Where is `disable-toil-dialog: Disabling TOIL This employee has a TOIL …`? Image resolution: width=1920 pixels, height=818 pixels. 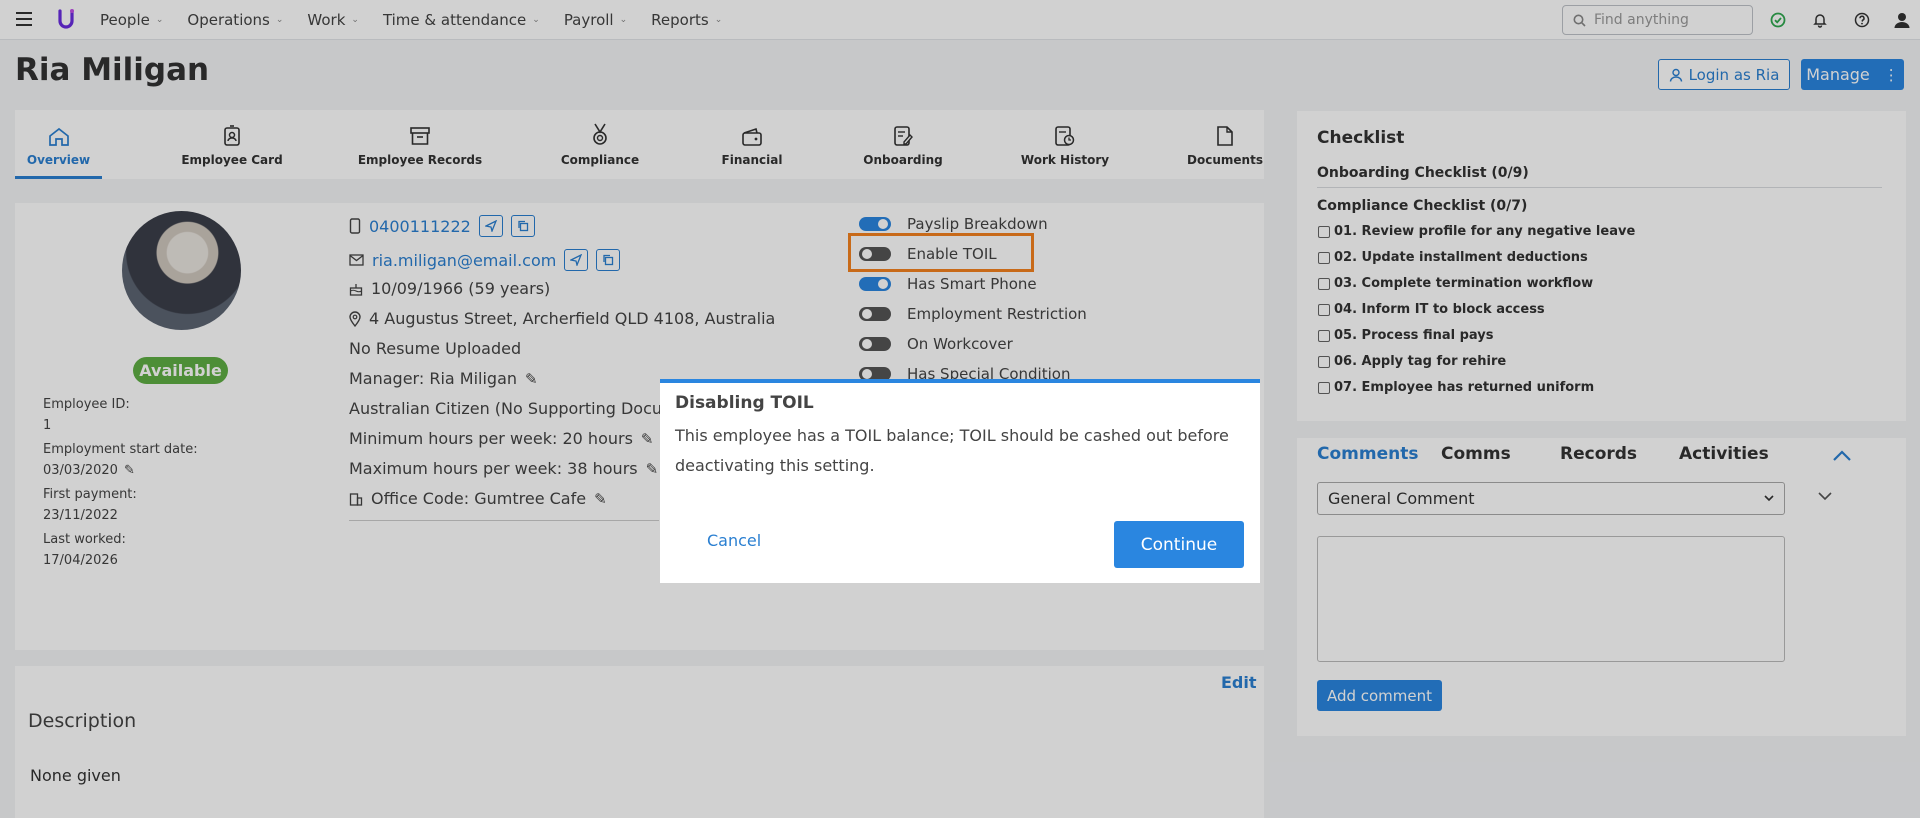 disable-toil-dialog: Disabling TOIL This employee has a TOIL … is located at coordinates (960, 481).